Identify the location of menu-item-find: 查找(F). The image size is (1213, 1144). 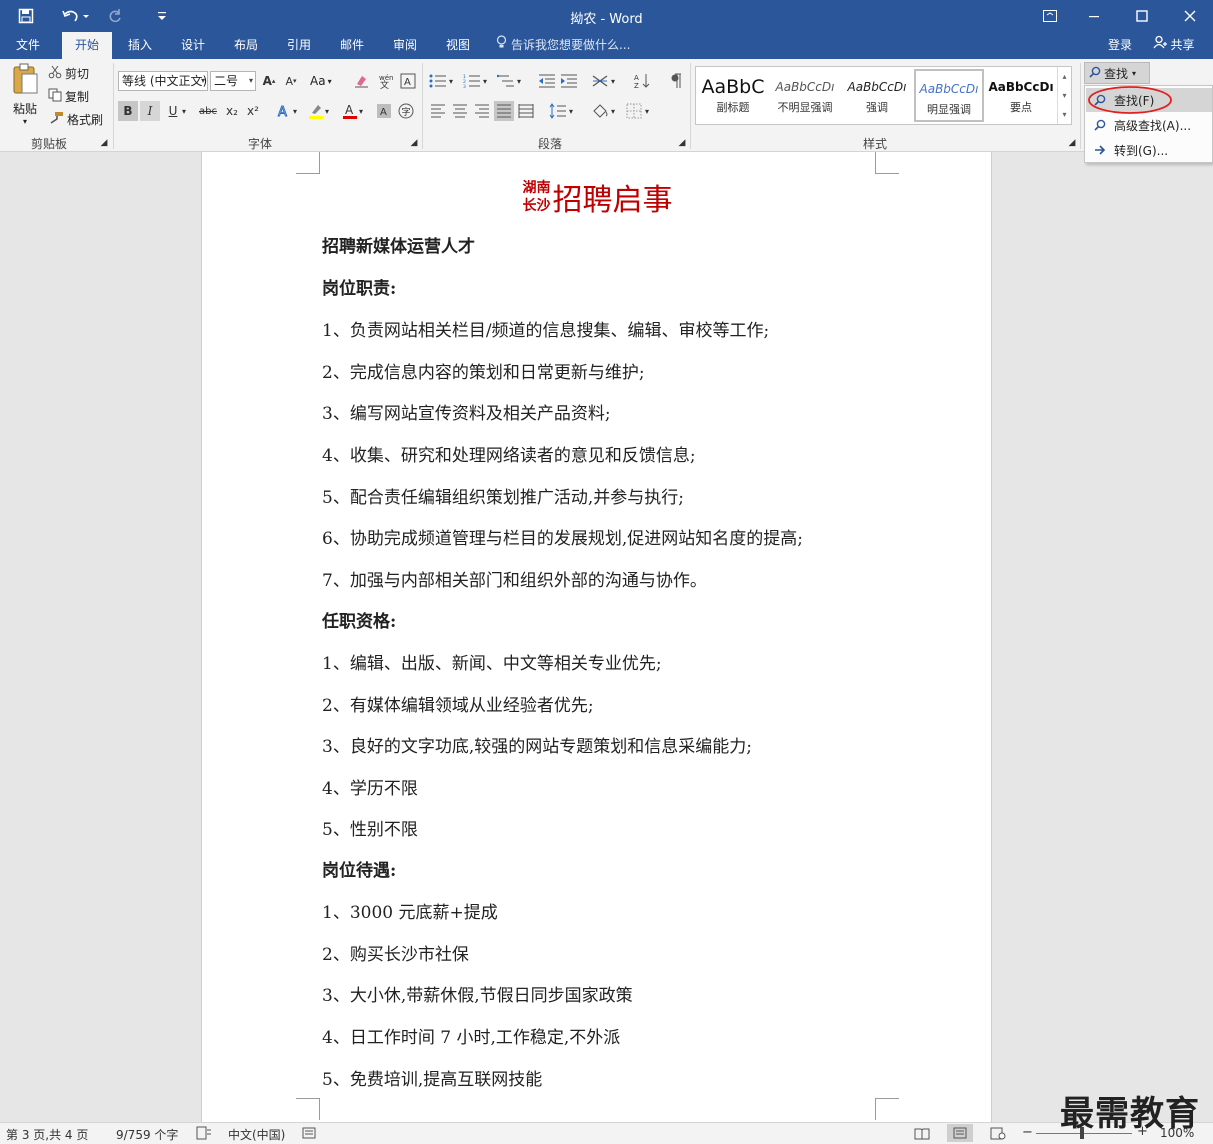
(1149, 100).